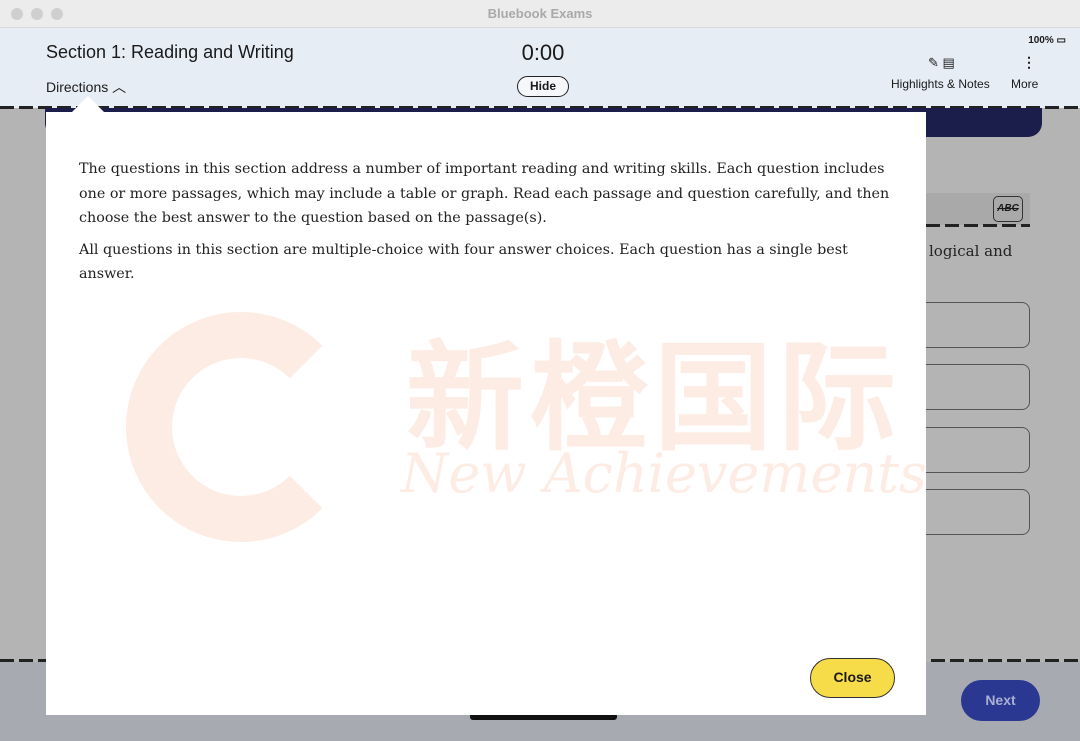  What do you see at coordinates (948, 62) in the screenshot?
I see `notes-icon: ▤` at bounding box center [948, 62].